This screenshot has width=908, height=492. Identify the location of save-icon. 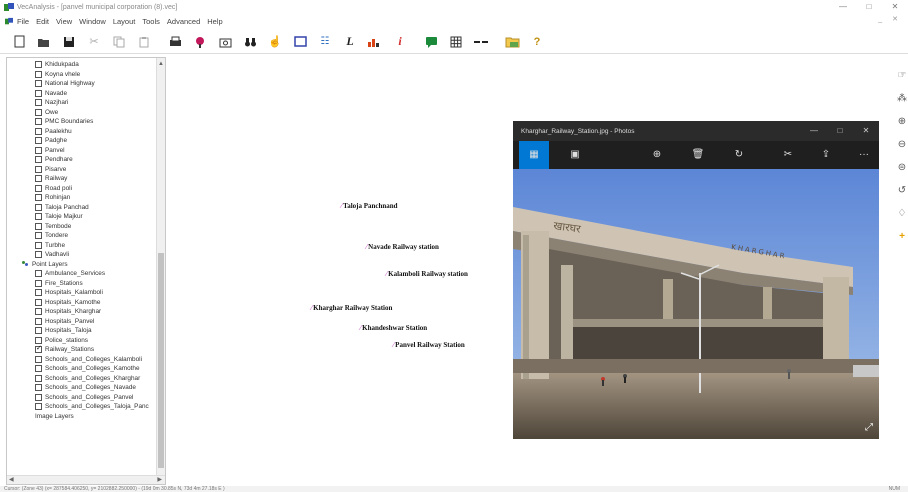
(69, 42).